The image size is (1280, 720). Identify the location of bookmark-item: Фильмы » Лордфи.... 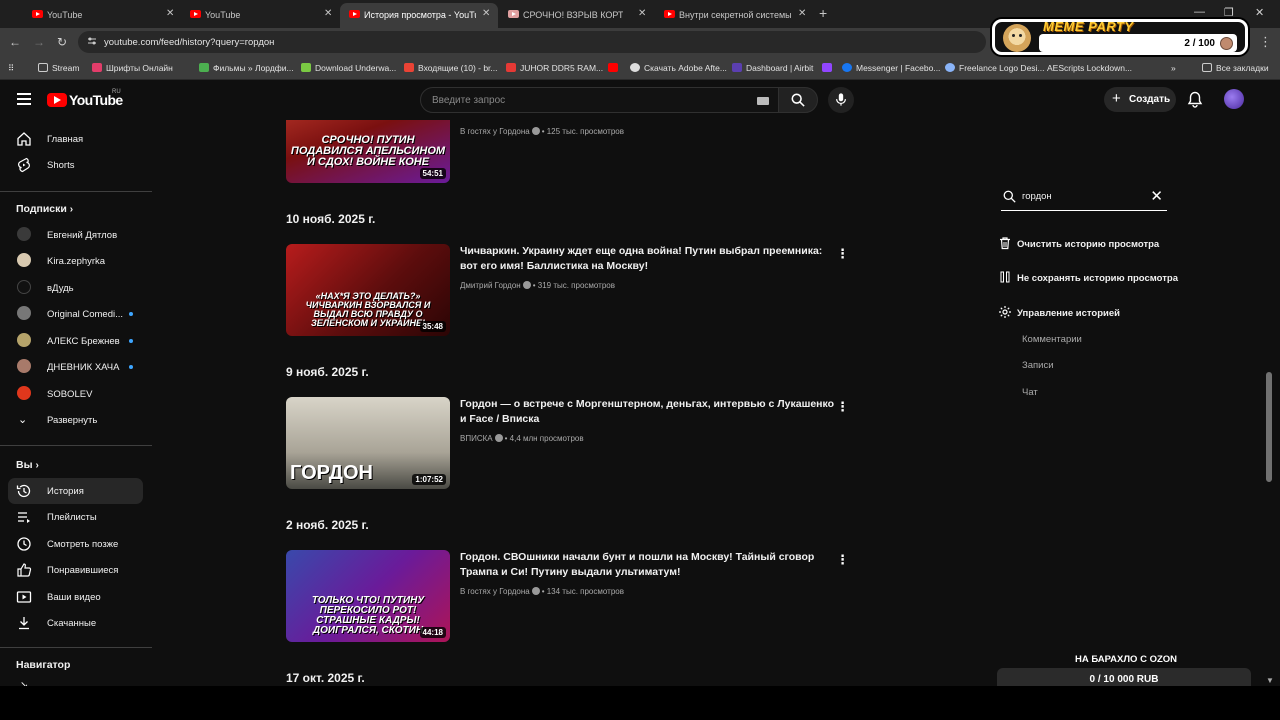
(246, 68).